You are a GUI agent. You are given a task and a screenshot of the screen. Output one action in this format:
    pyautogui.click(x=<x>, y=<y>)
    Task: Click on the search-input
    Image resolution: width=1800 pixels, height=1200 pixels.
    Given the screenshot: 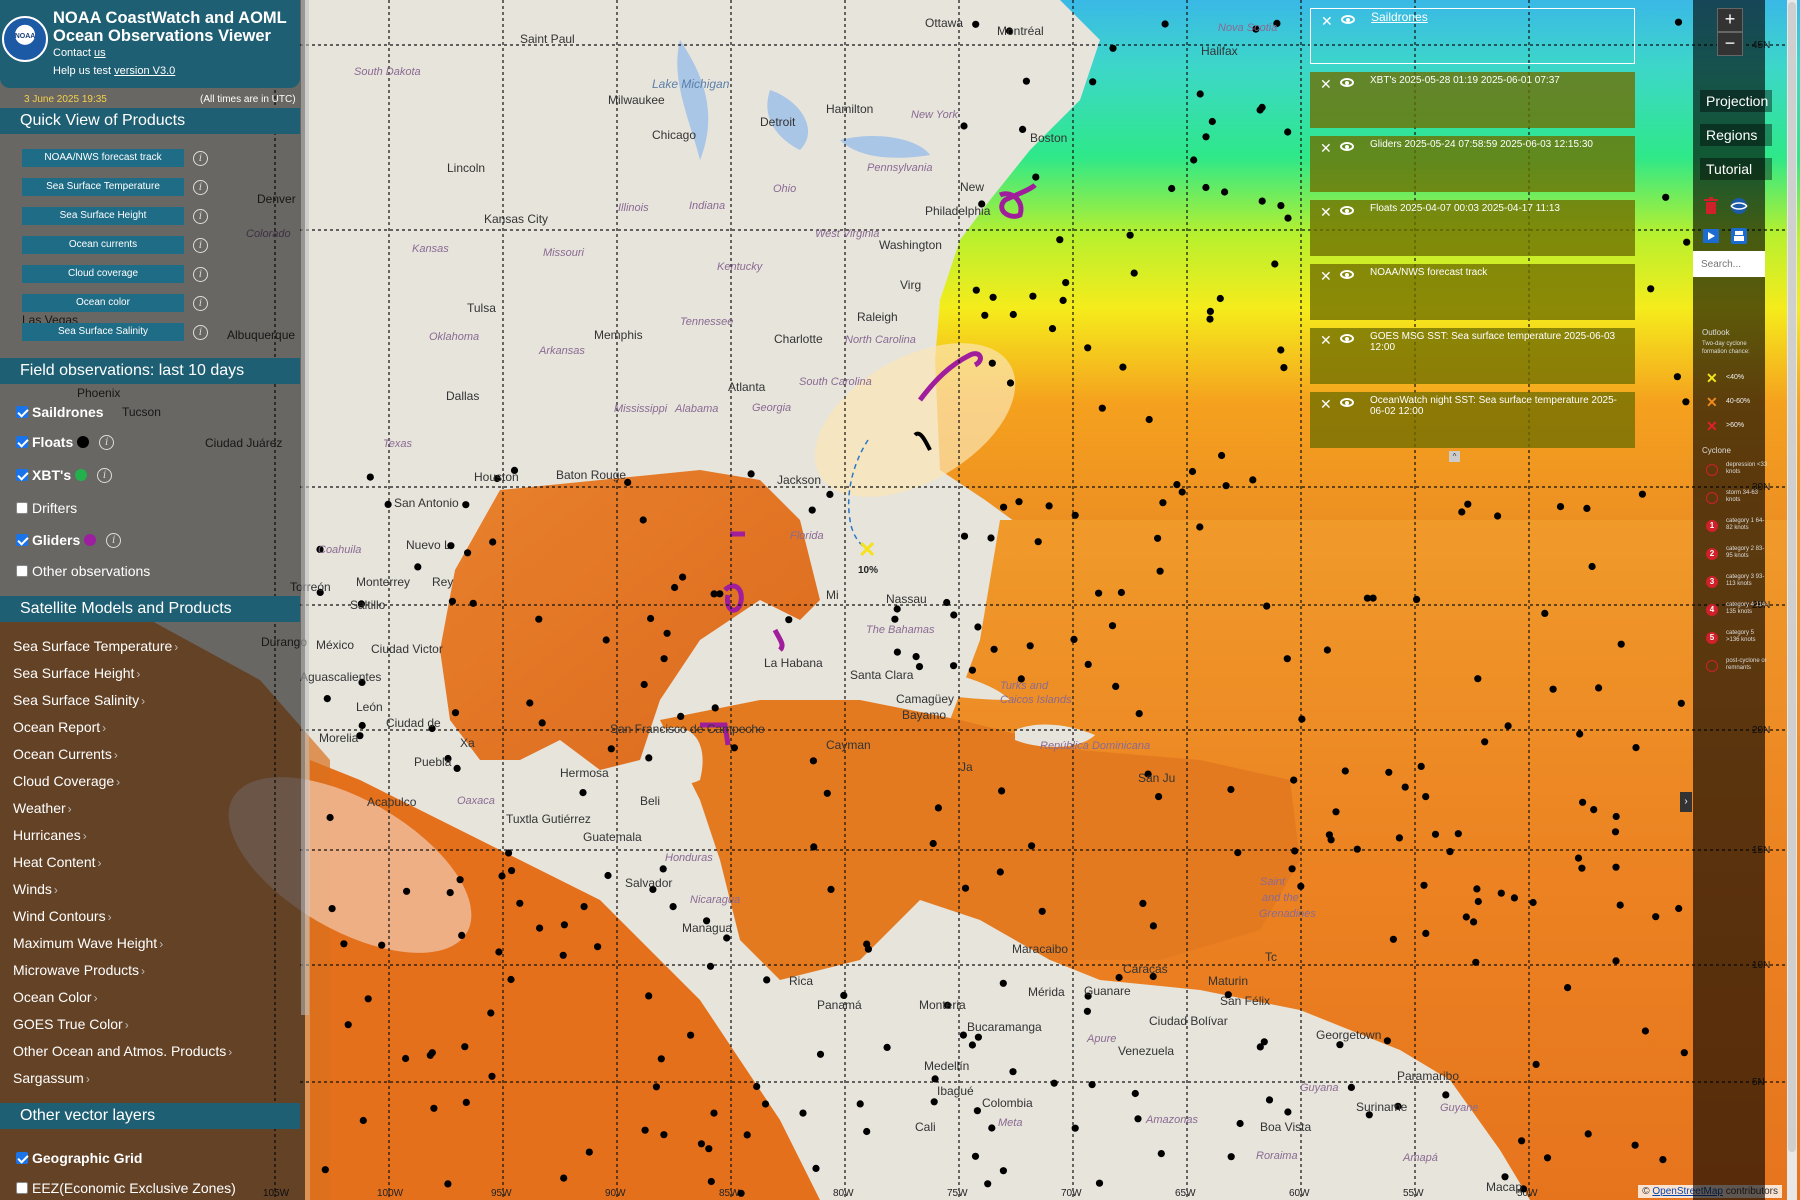 What is the action you would take?
    pyautogui.click(x=1729, y=264)
    